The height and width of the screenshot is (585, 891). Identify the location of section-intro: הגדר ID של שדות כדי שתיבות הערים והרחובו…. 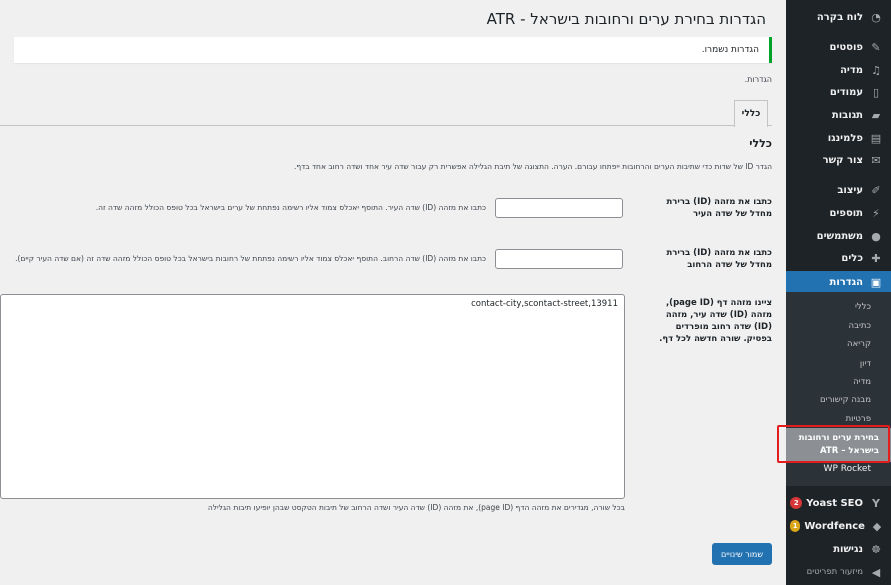
(532, 166).